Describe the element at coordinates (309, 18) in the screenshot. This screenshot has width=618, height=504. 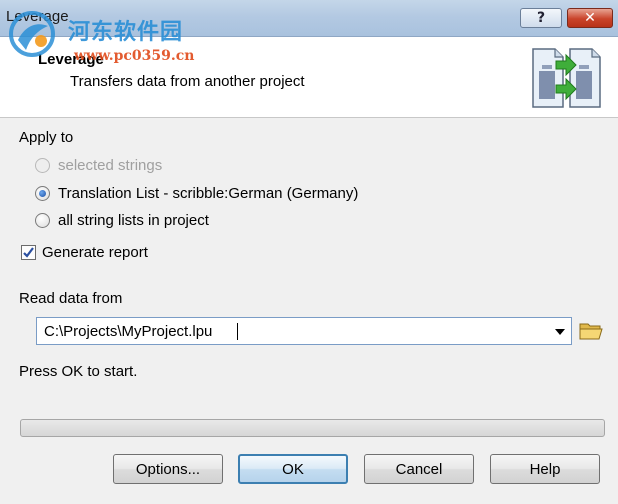
I see `title-bar: Leverage ? ✕` at that location.